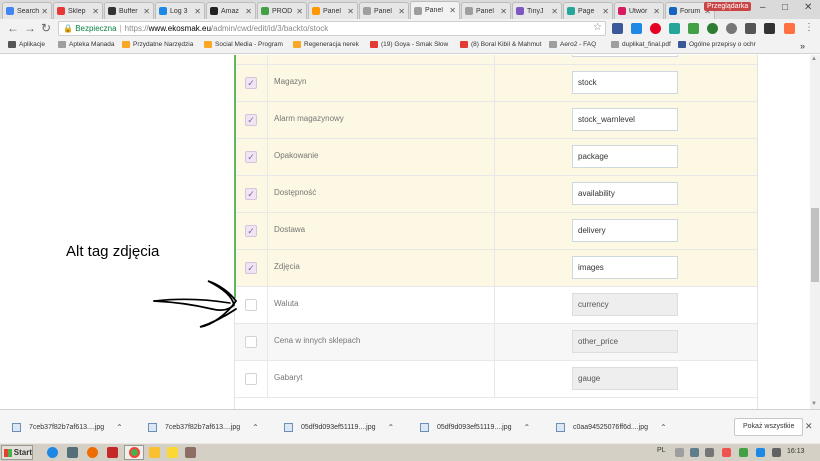  What do you see at coordinates (17, 452) in the screenshot?
I see `start-button: Start` at bounding box center [17, 452].